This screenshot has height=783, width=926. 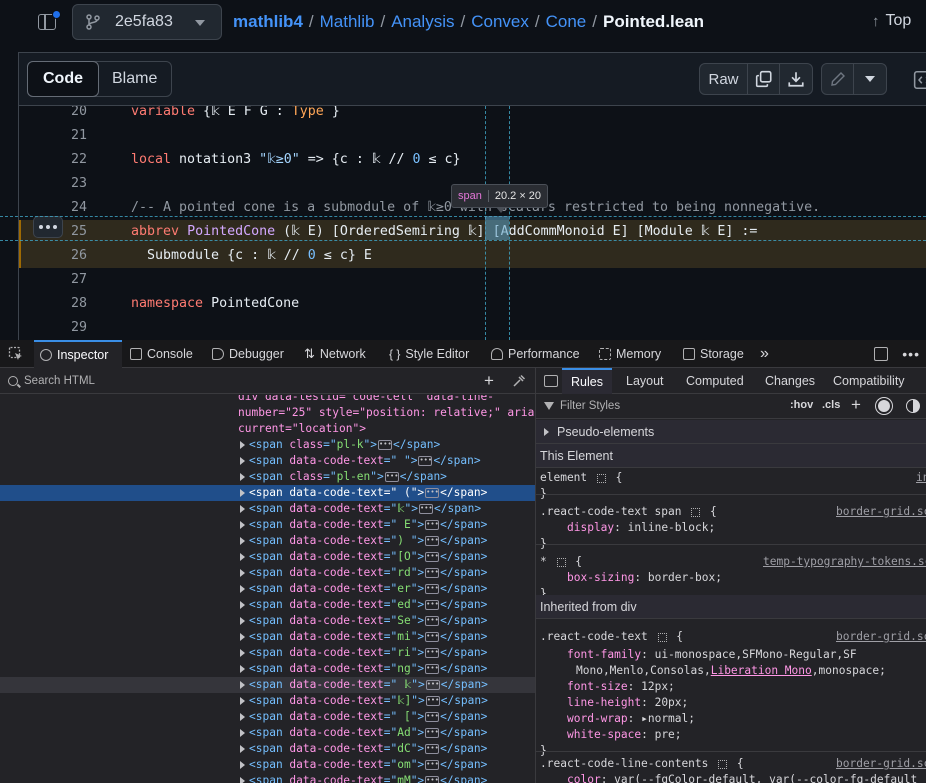 What do you see at coordinates (838, 79) in the screenshot?
I see `edit-file-button` at bounding box center [838, 79].